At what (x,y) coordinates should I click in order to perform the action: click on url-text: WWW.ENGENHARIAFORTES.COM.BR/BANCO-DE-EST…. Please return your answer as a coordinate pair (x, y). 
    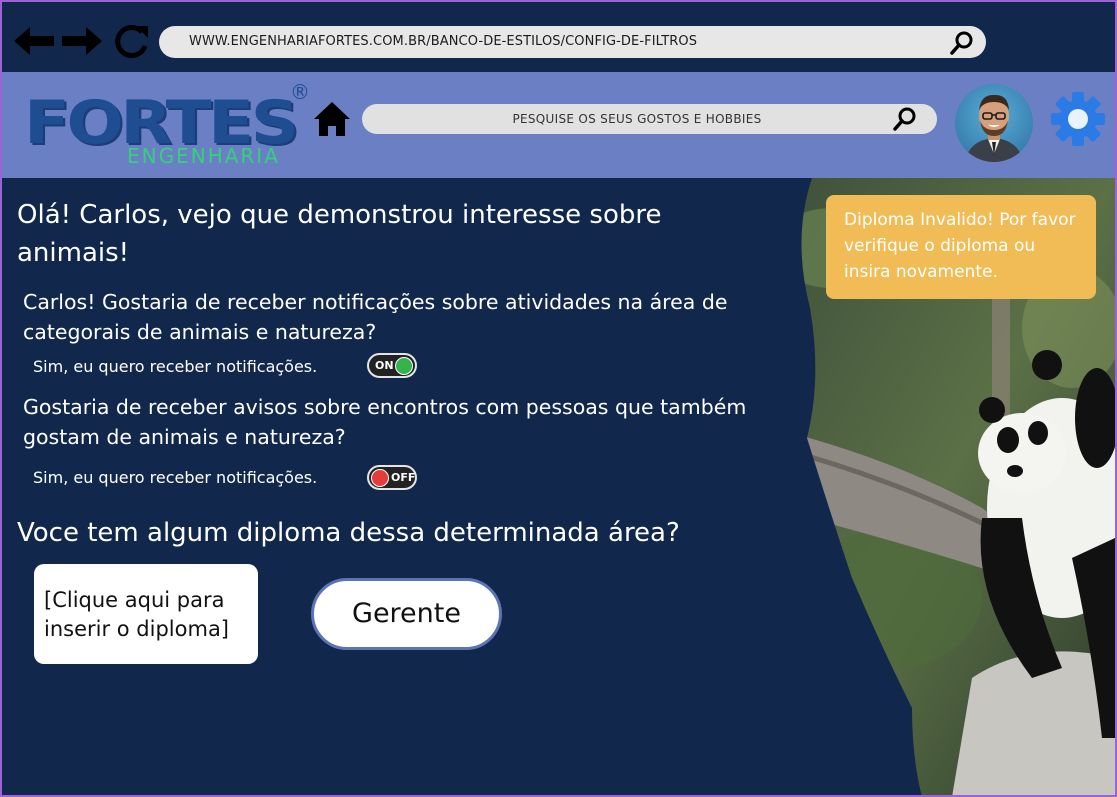
    Looking at the image, I should click on (443, 41).